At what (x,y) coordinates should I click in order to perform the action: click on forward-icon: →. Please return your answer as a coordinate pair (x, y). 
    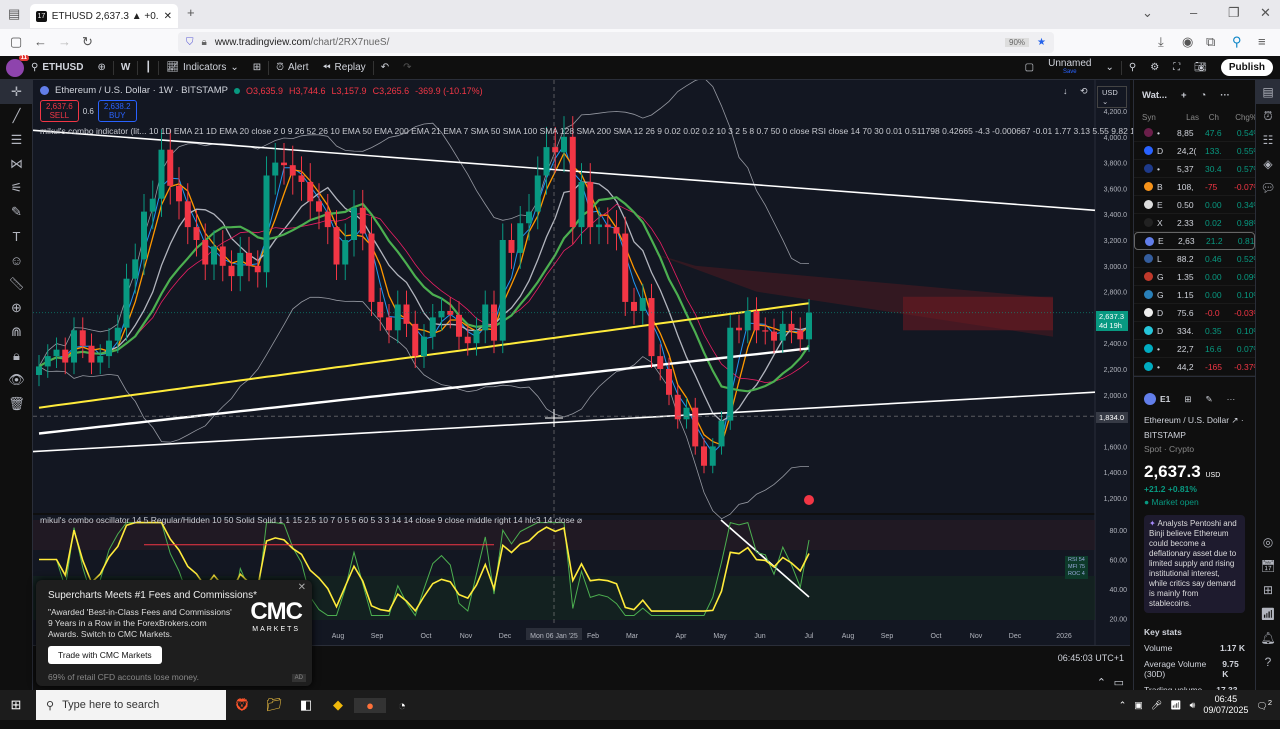
    Looking at the image, I should click on (64, 41).